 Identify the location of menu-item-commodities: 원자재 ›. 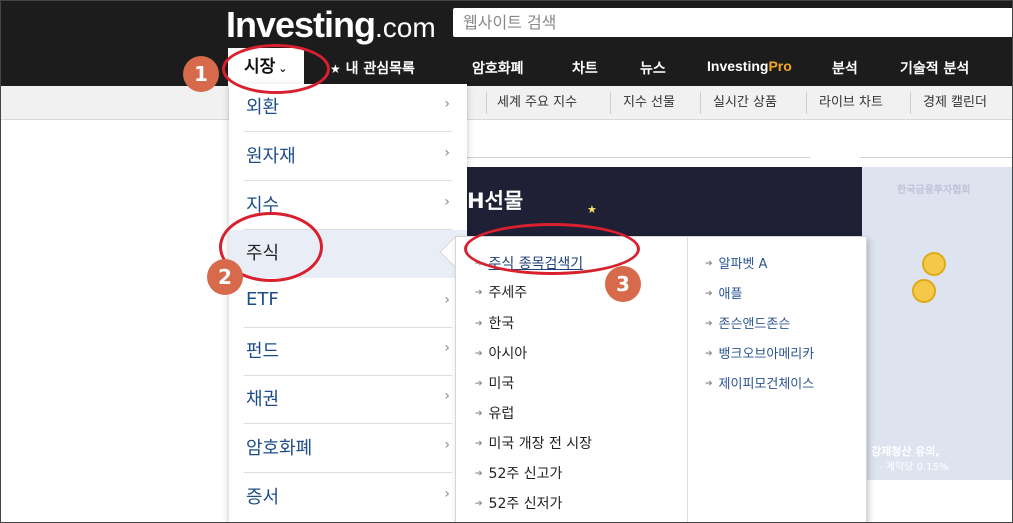
(348, 157).